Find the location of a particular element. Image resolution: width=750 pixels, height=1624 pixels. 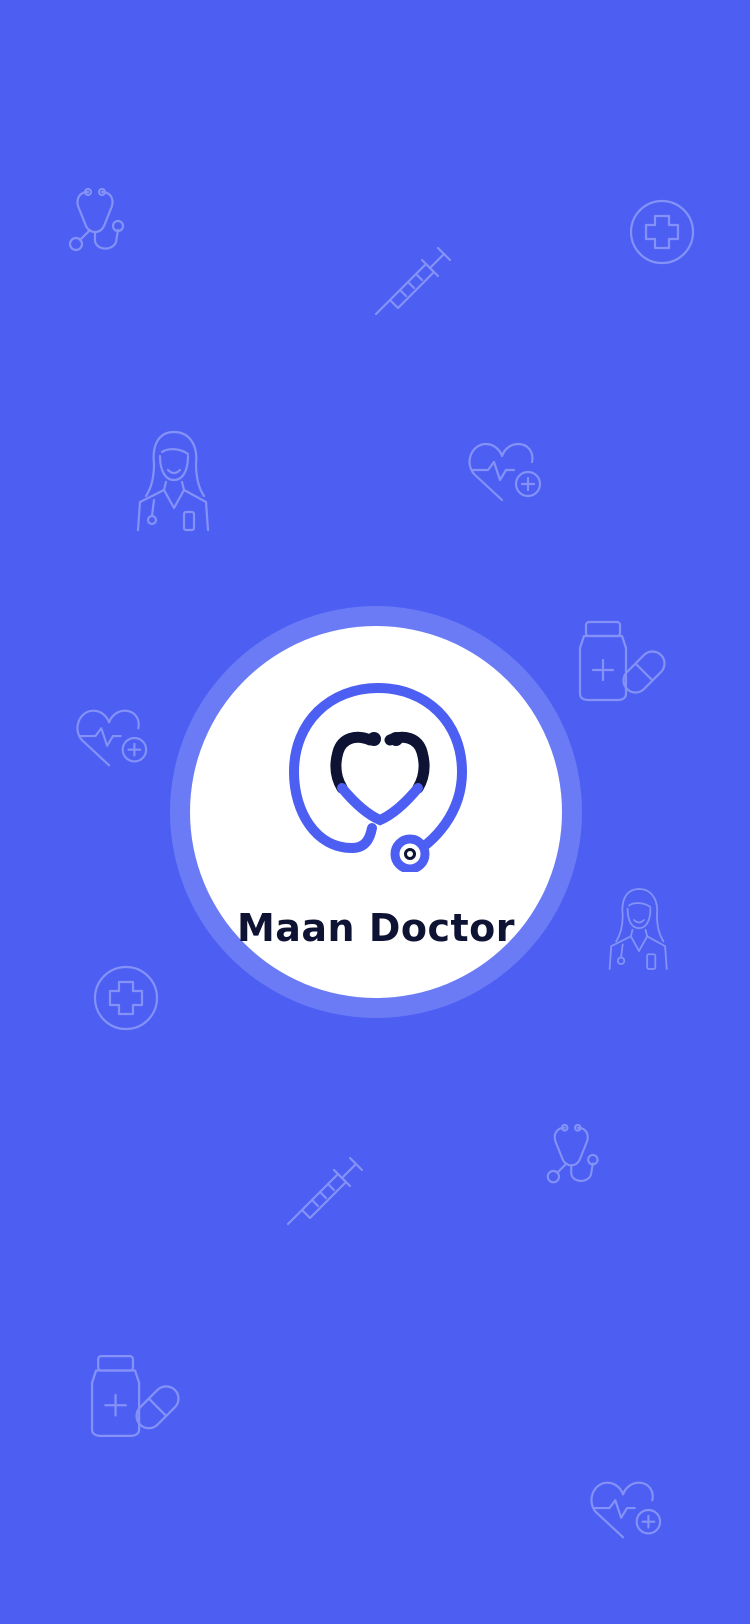

stethoscope-logo-icon is located at coordinates (378, 778).